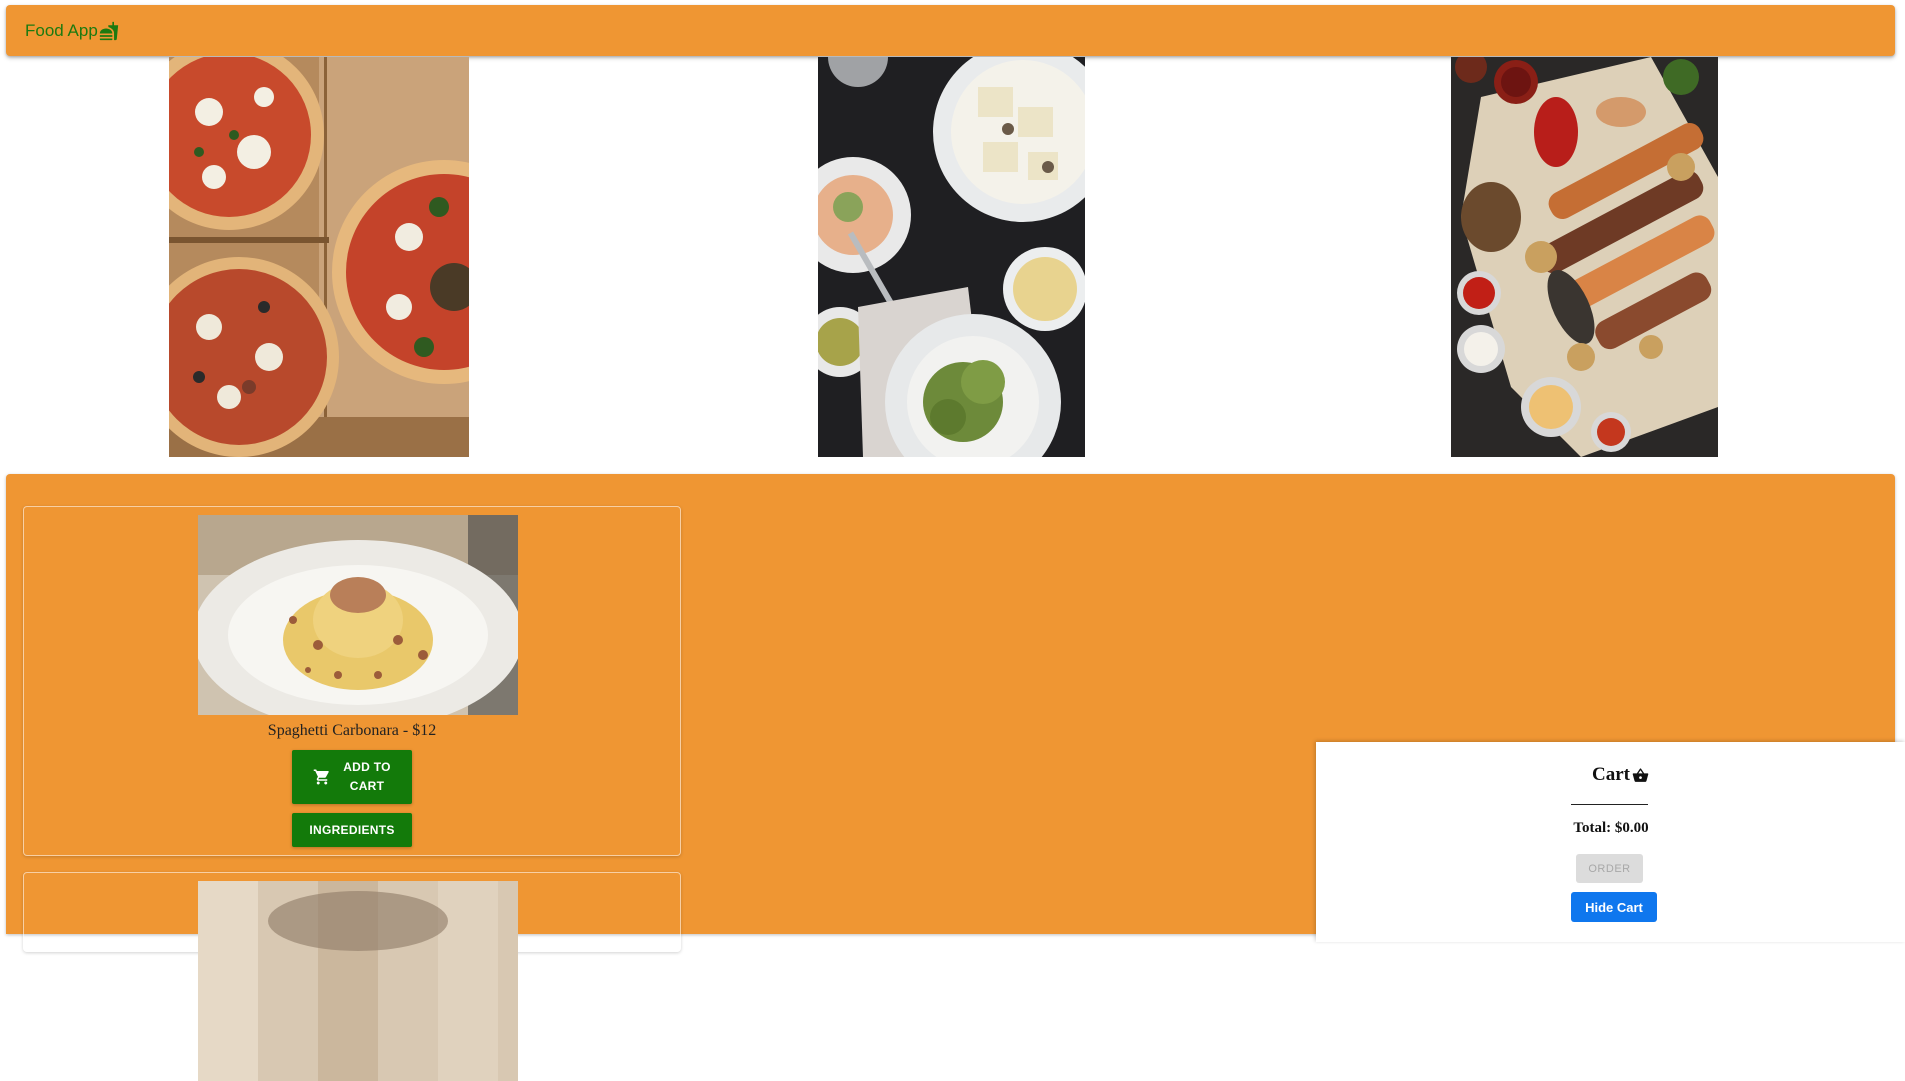  What do you see at coordinates (1609, 868) in the screenshot?
I see `order-button: Order` at bounding box center [1609, 868].